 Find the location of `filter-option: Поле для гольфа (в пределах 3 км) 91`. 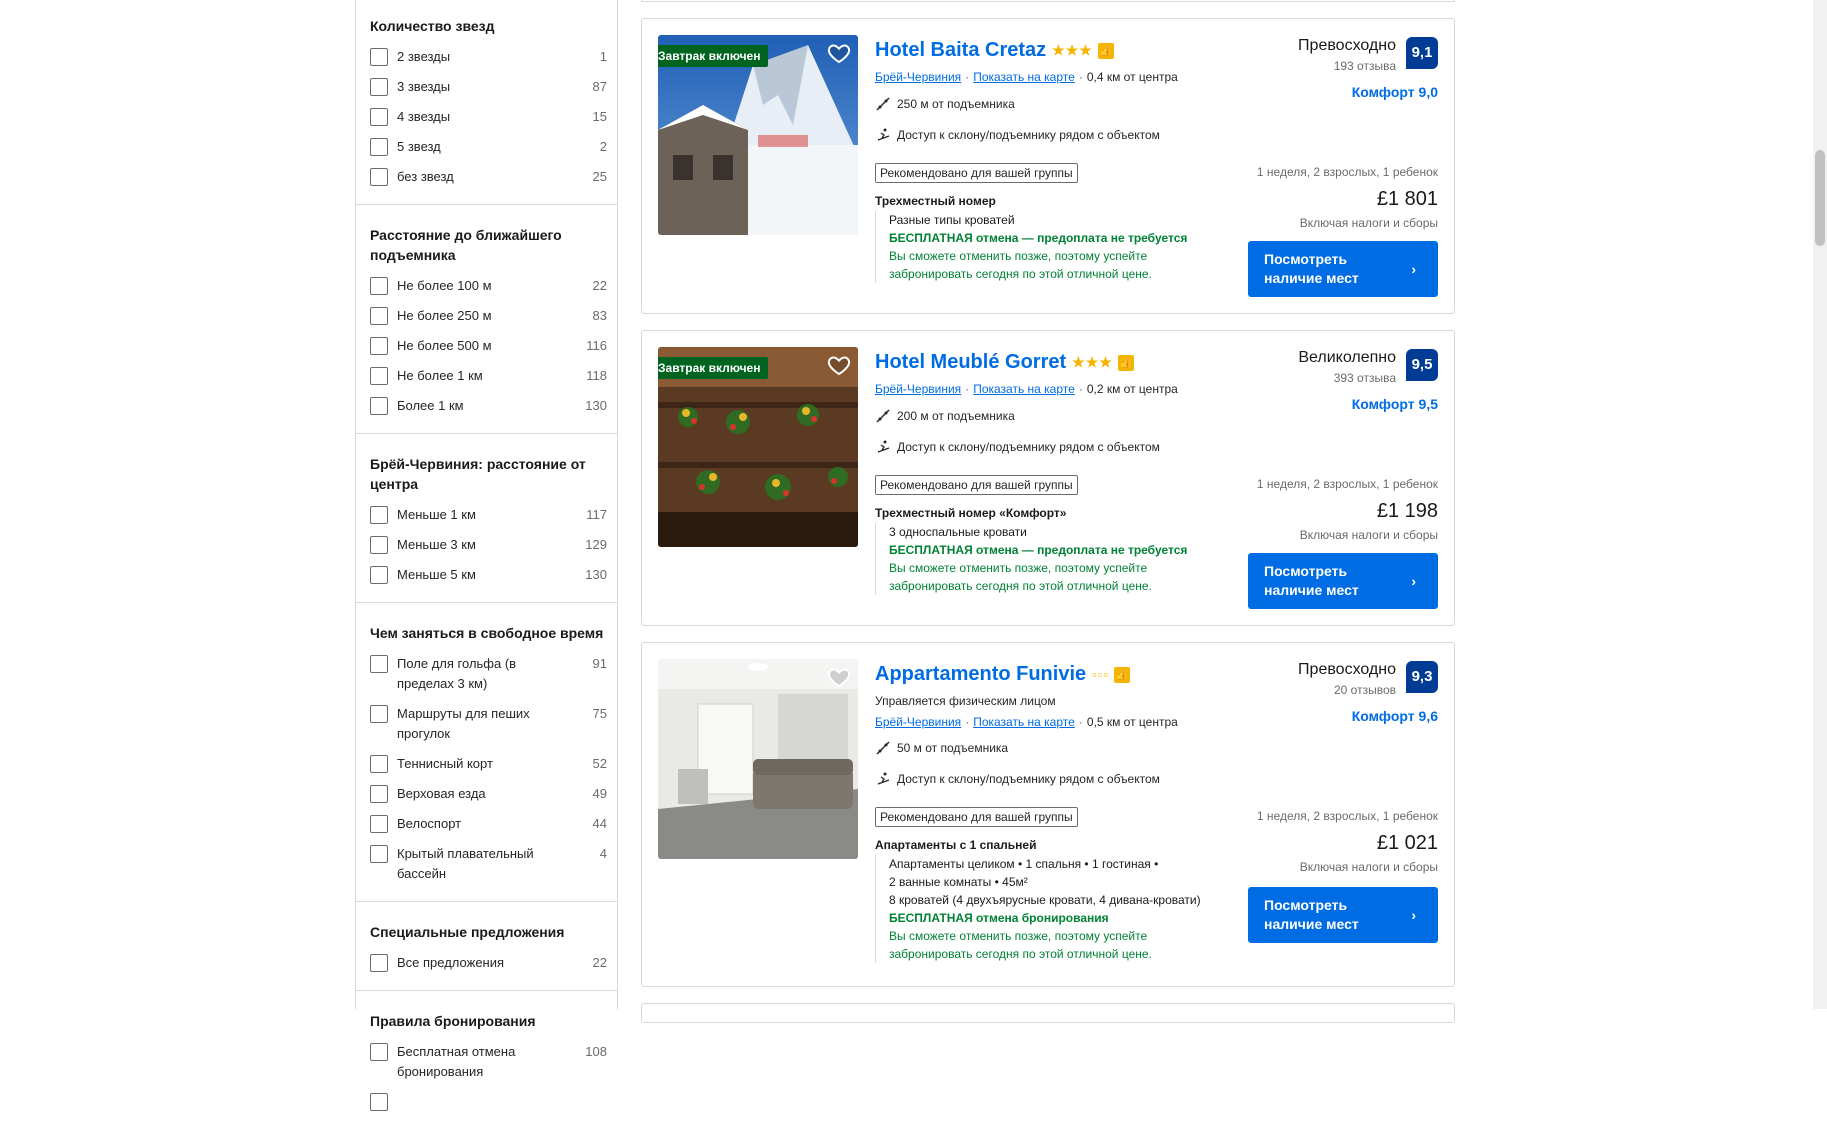

filter-option: Поле для гольфа (в пределах 3 км) 91 is located at coordinates (488, 674).